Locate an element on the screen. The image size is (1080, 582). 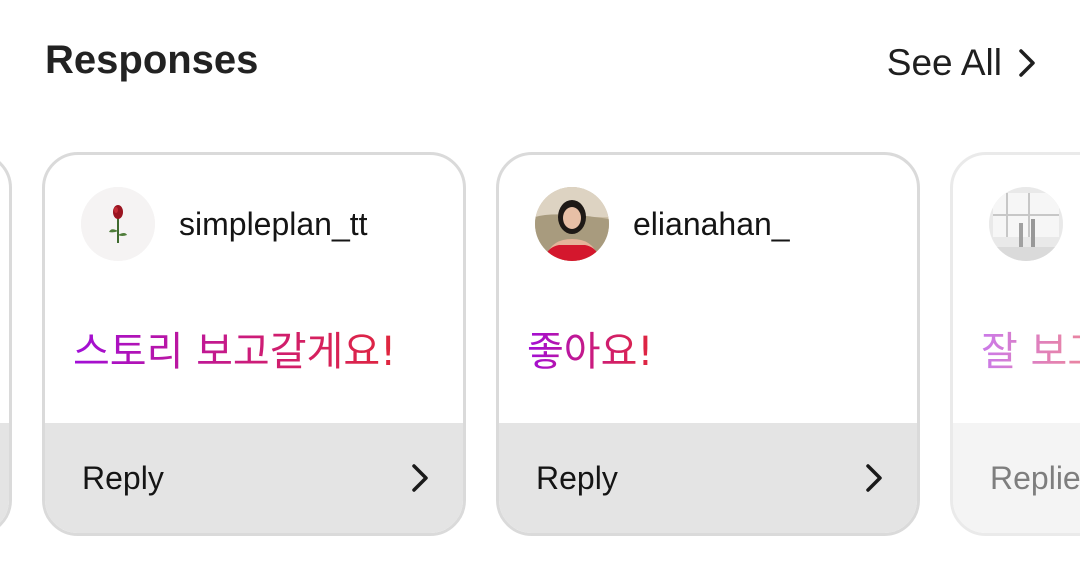
response-user is located at coordinates (1034, 224).